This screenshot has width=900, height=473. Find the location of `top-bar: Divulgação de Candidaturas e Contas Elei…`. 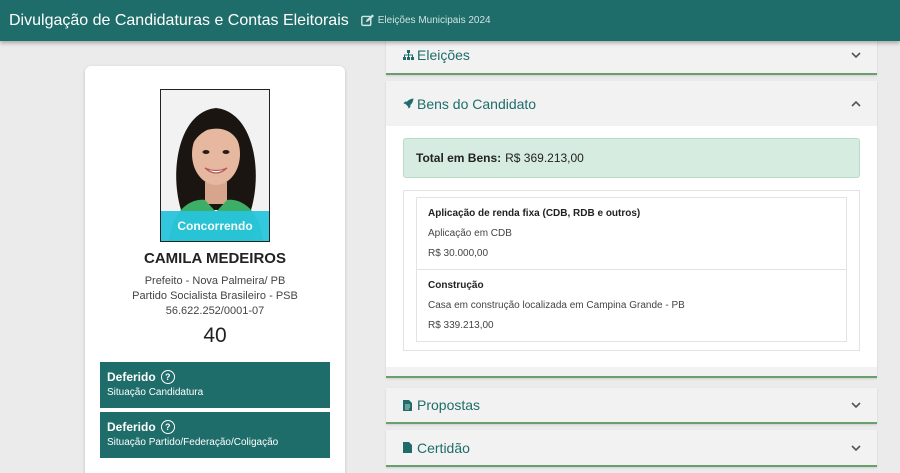

top-bar: Divulgação de Candidaturas e Contas Elei… is located at coordinates (450, 20).